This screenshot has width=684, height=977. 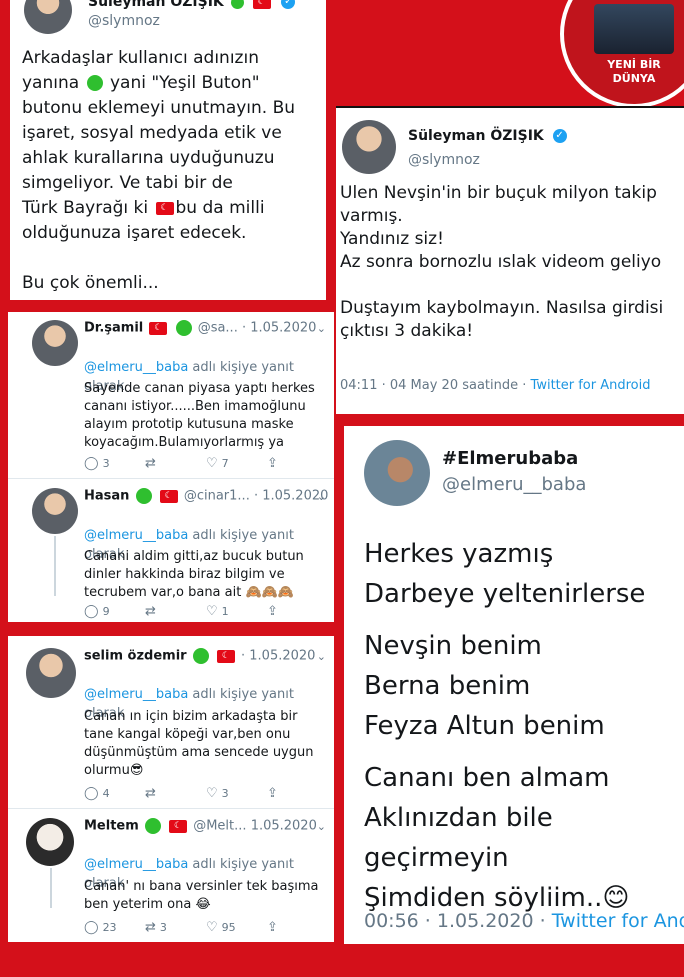 I want to click on text-line: olduğunuza işaret edecek., so click(x=134, y=233).